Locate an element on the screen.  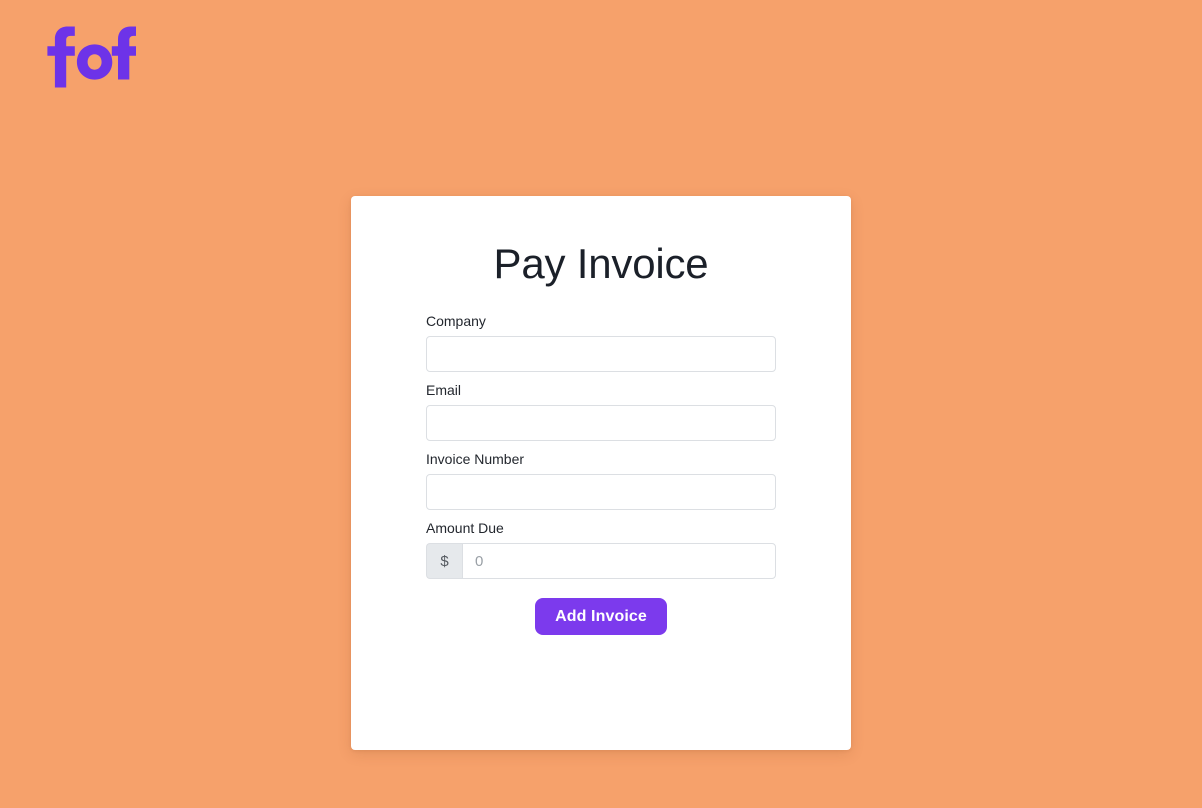
field-company: Company is located at coordinates (601, 342).